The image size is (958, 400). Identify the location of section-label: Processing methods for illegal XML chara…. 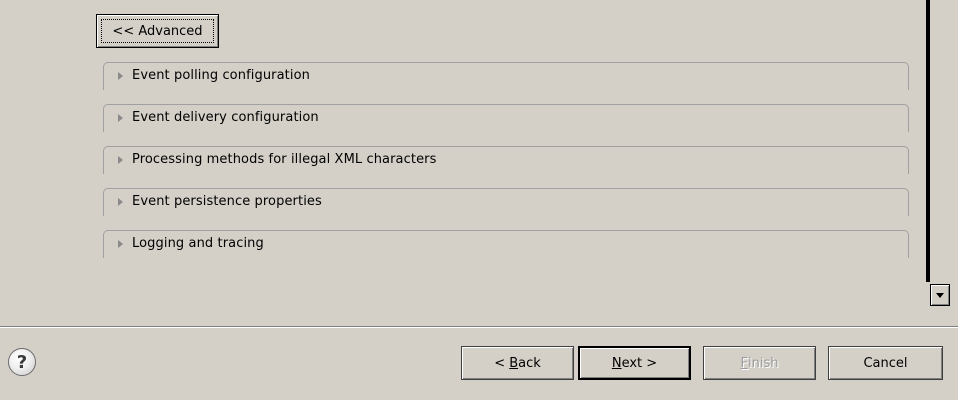
(284, 159).